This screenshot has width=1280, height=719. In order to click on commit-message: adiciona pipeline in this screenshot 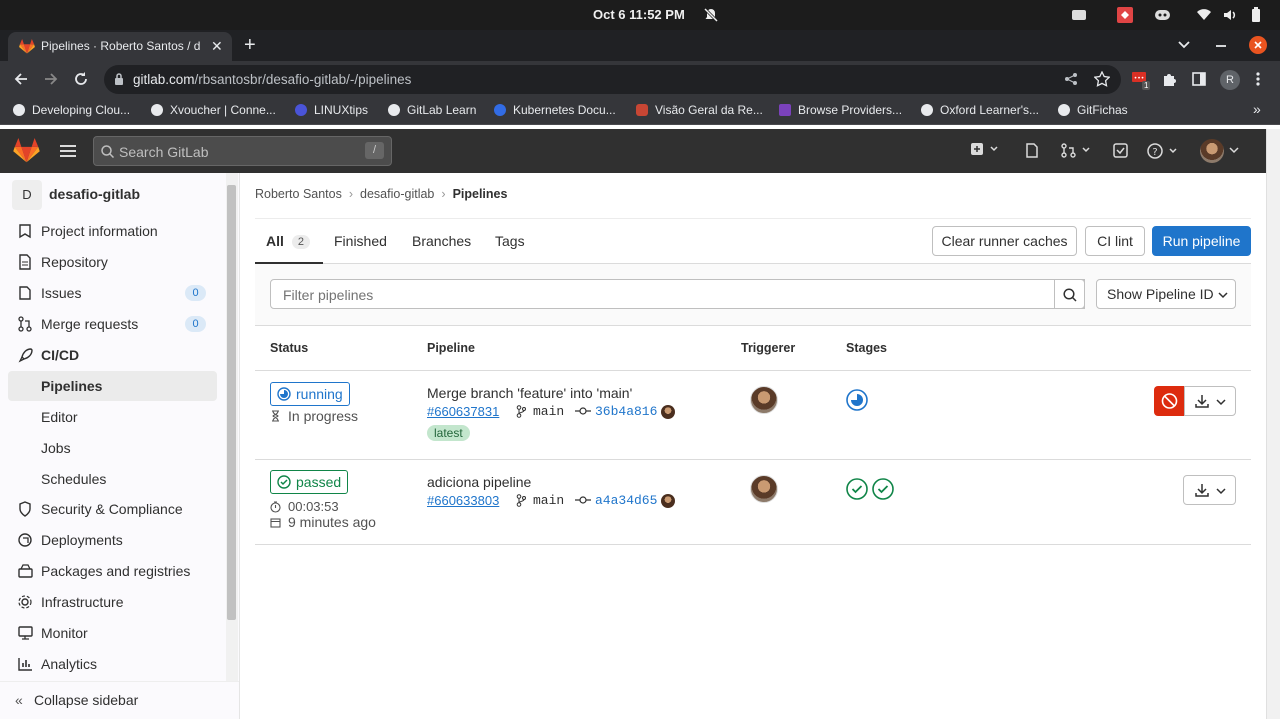, I will do `click(479, 482)`.